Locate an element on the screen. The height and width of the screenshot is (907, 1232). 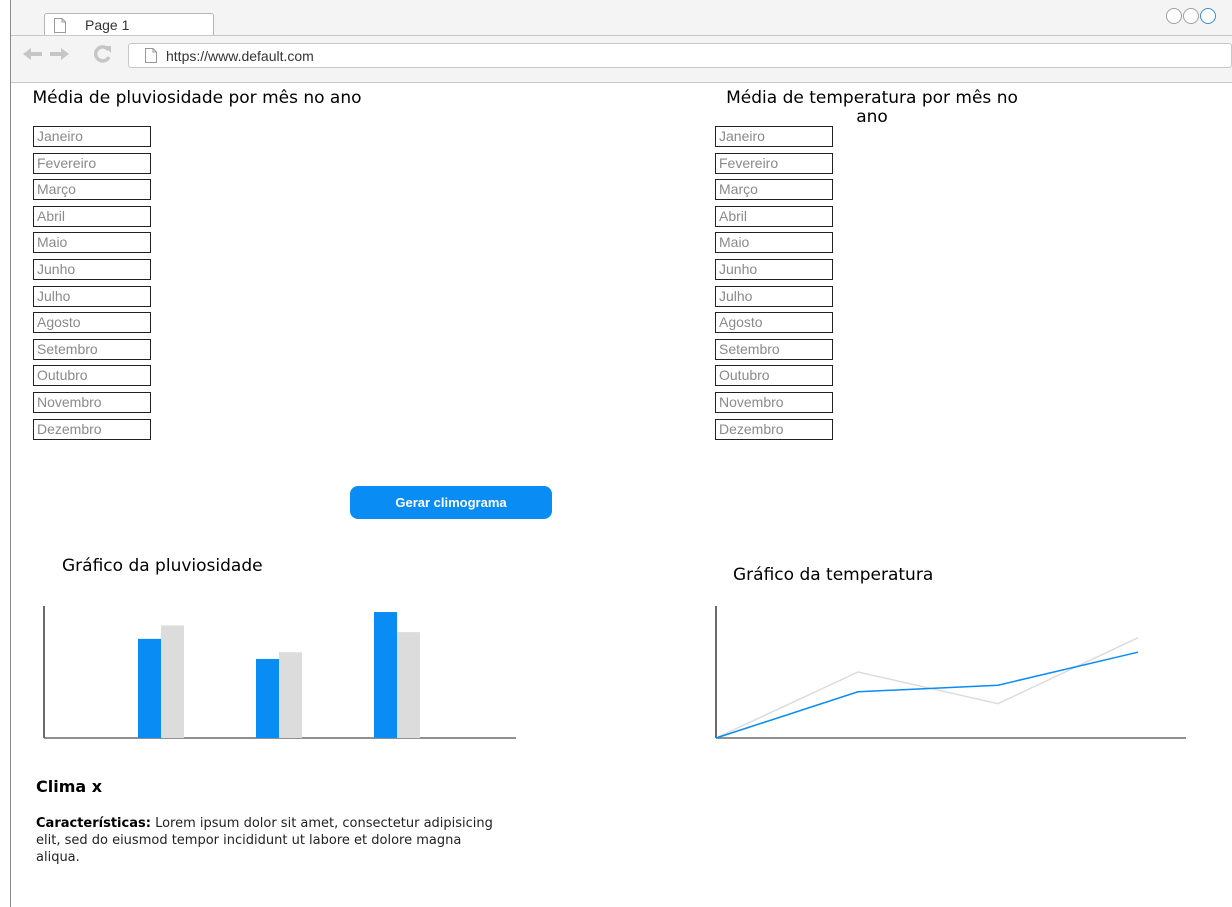
characteristics-label: Características: is located at coordinates (93, 823).